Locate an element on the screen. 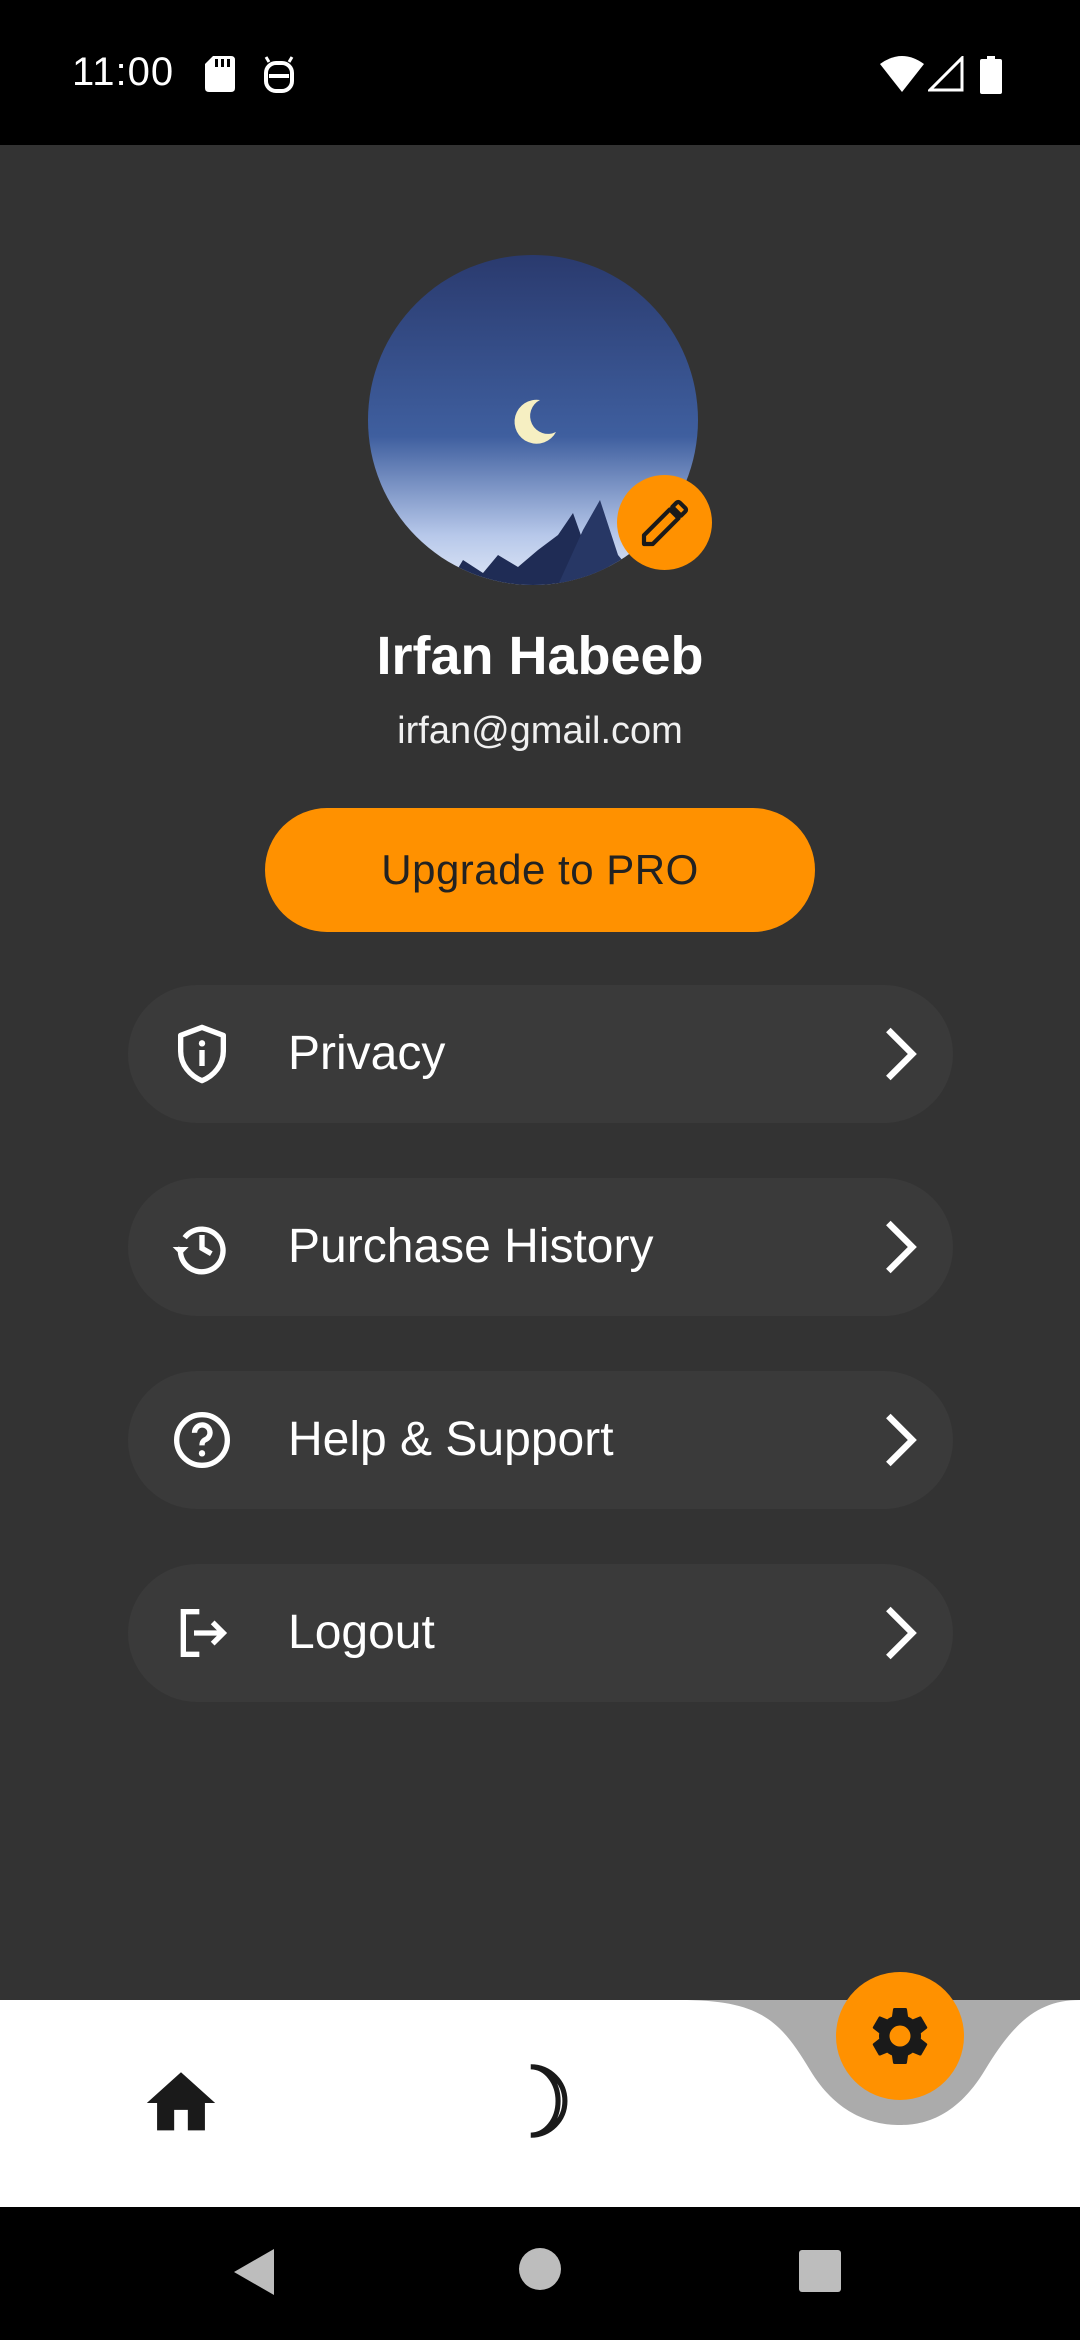  signal-icon is located at coordinates (946, 74).